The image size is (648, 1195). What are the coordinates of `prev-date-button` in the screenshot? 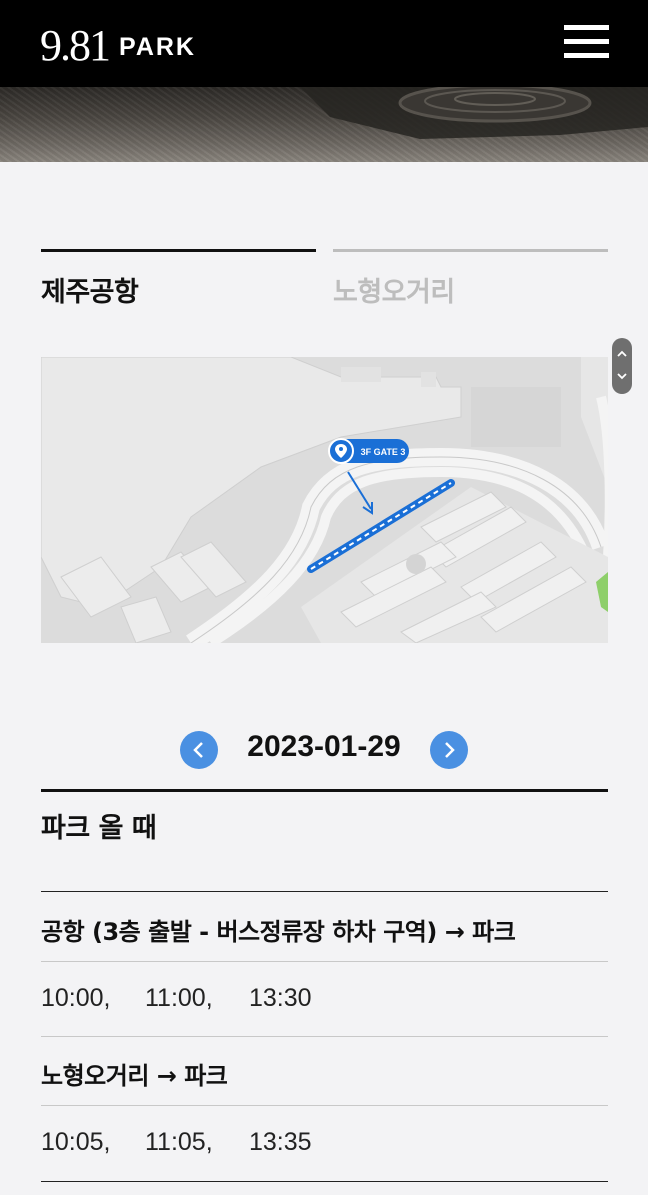 It's located at (199, 750).